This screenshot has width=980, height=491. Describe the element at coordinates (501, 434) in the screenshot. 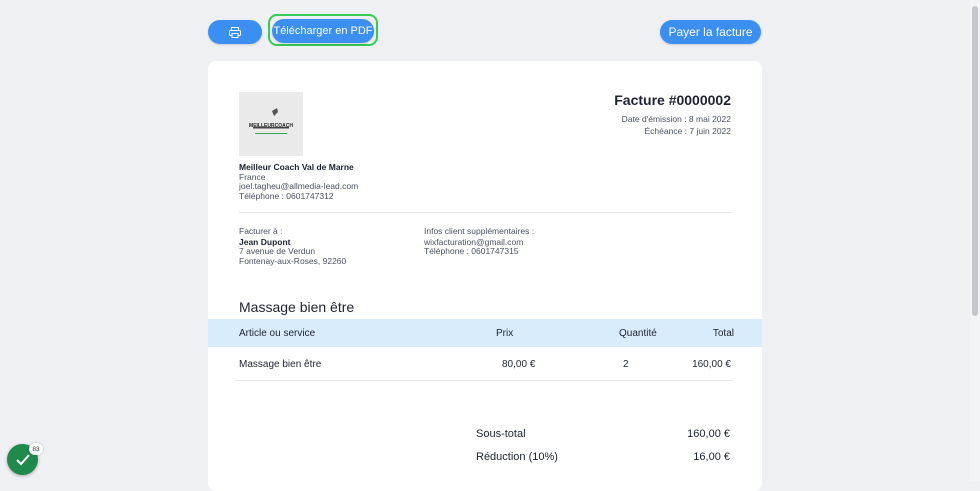

I see `subtotal-label: Sous-total` at that location.